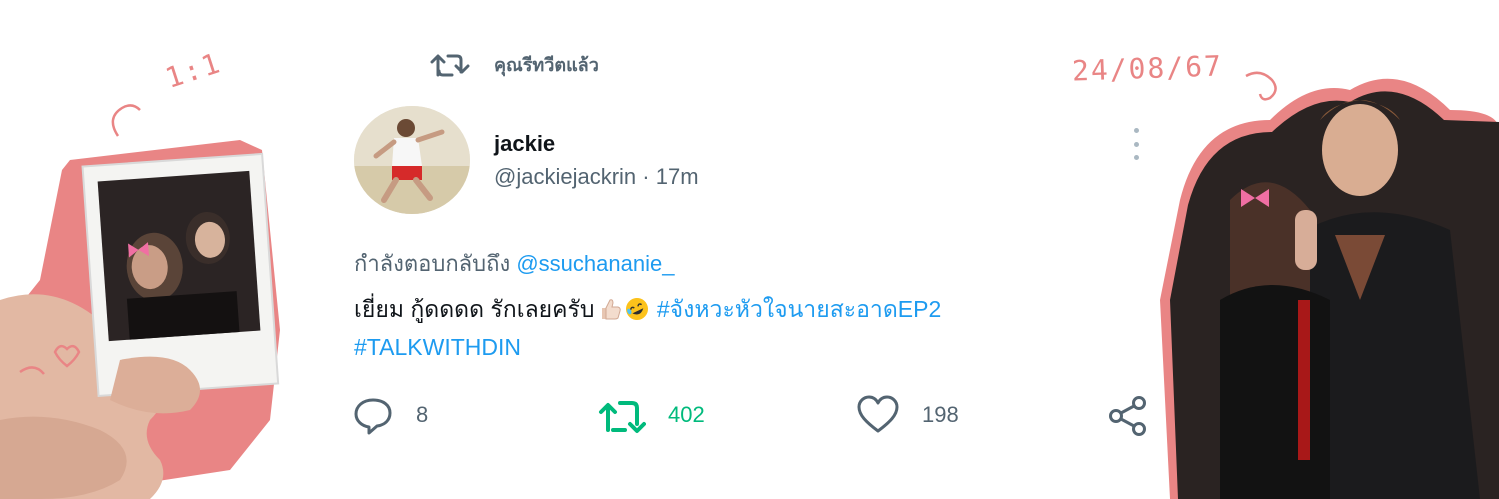 This screenshot has height=499, width=1499. I want to click on like-count: 198, so click(940, 414).